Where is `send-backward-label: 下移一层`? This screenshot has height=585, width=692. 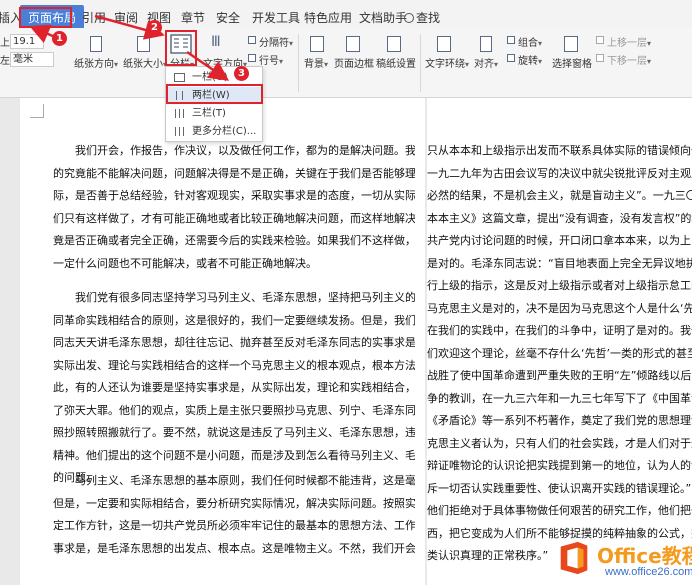
send-backward-label: 下移一层 is located at coordinates (627, 61).